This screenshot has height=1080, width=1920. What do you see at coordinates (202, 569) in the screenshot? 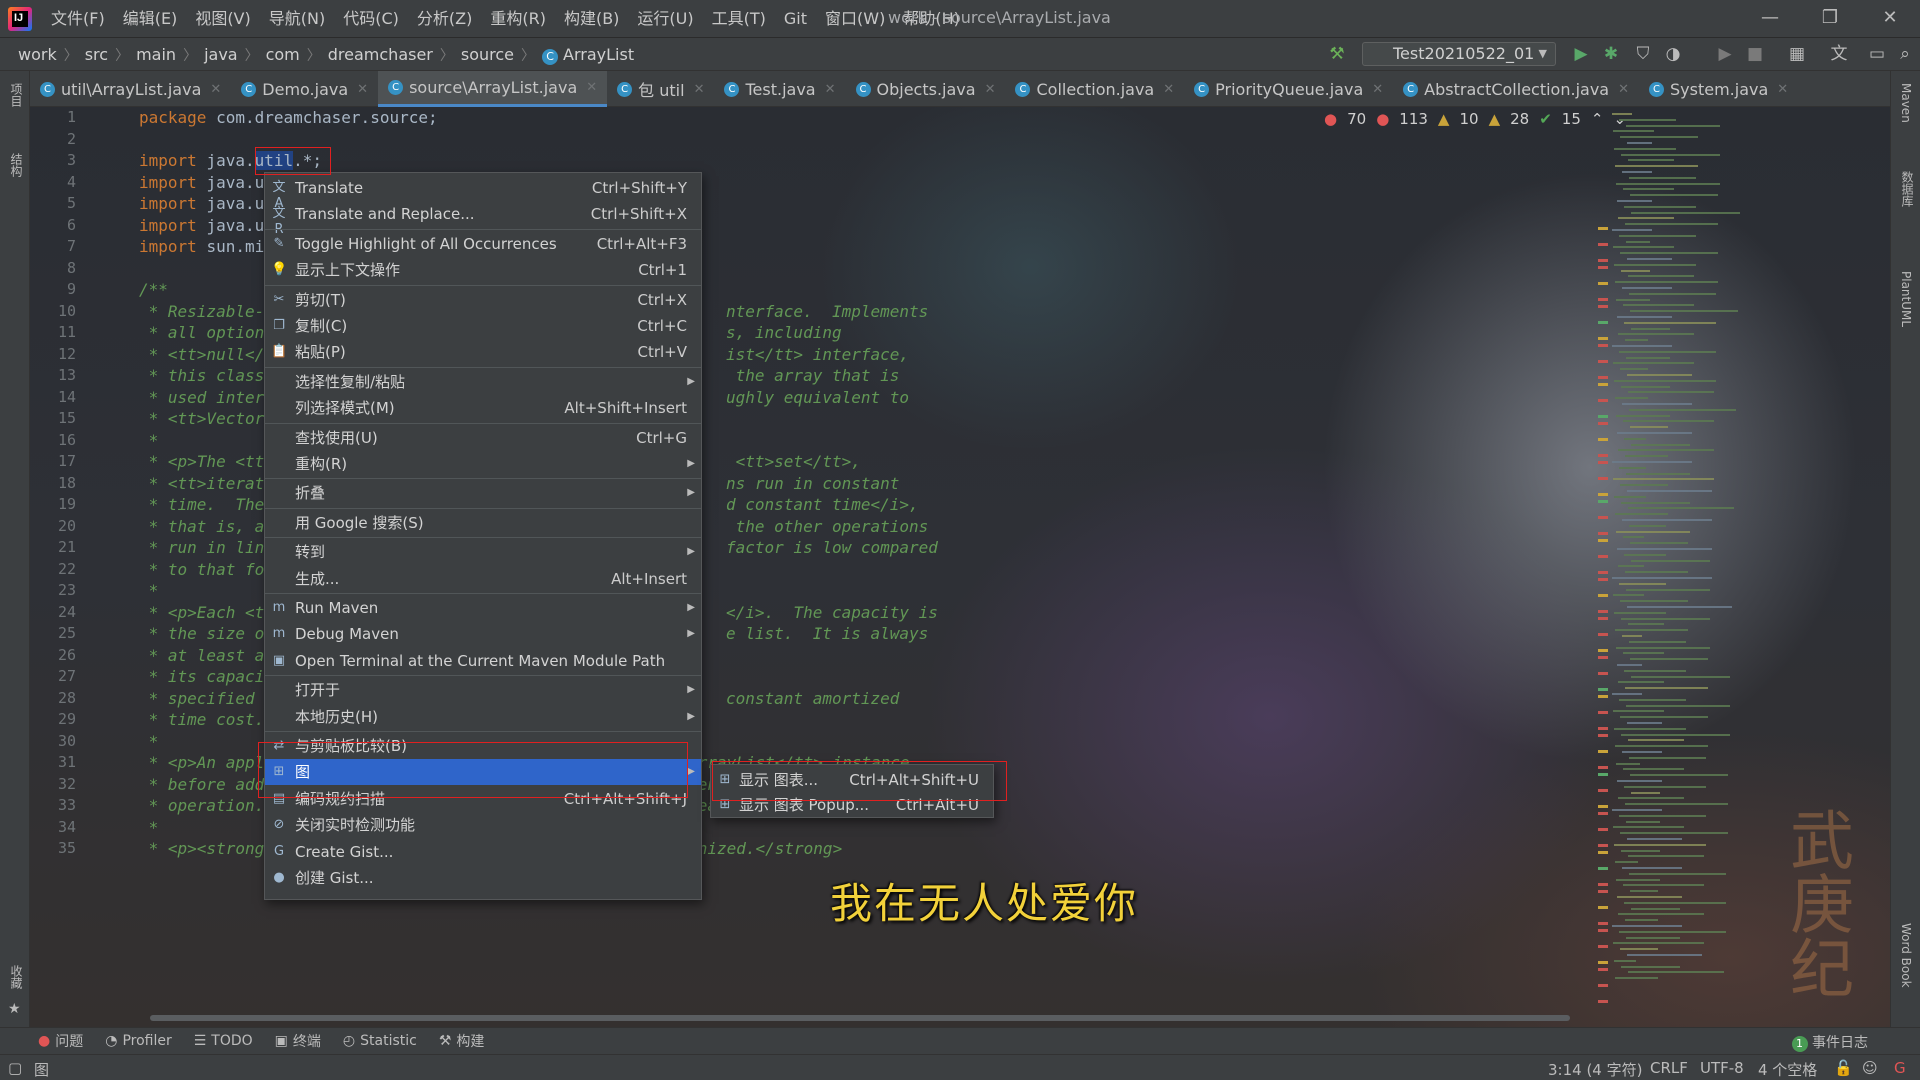
I see `code-line: * to that fo` at bounding box center [202, 569].